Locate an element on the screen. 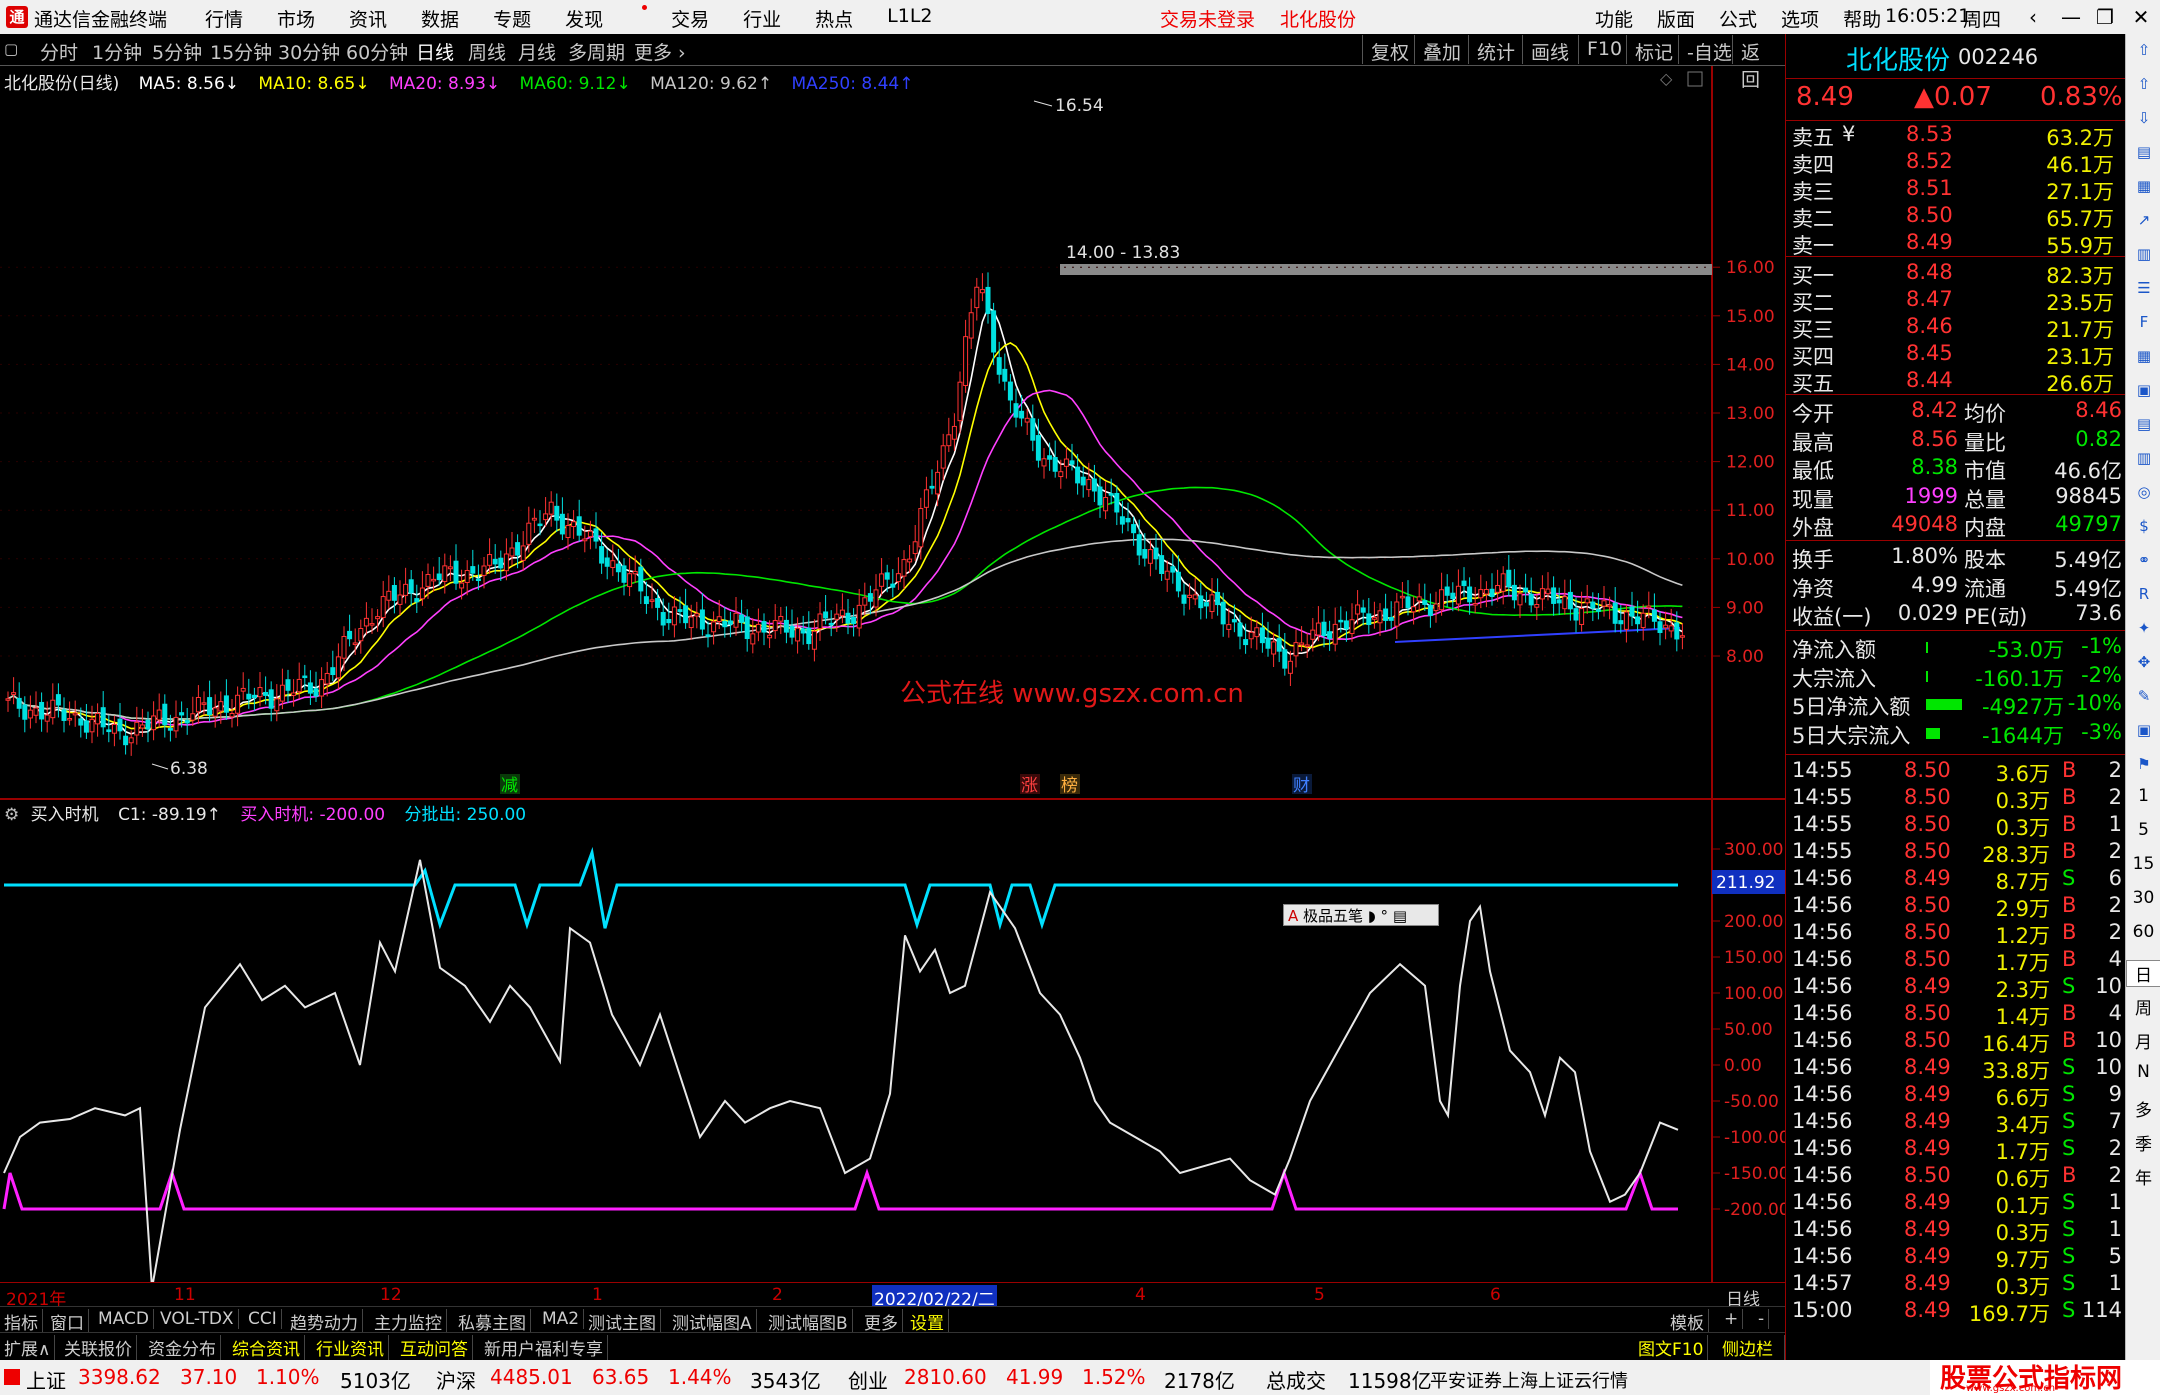 Image resolution: width=2160 pixels, height=1395 pixels. add-button: + is located at coordinates (1732, 1319).